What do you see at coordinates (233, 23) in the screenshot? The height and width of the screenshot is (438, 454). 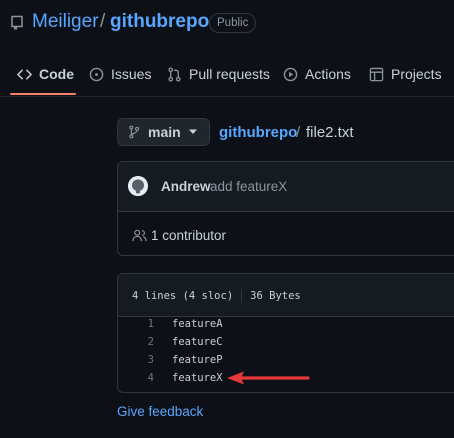 I see `visibility-badge: Public` at bounding box center [233, 23].